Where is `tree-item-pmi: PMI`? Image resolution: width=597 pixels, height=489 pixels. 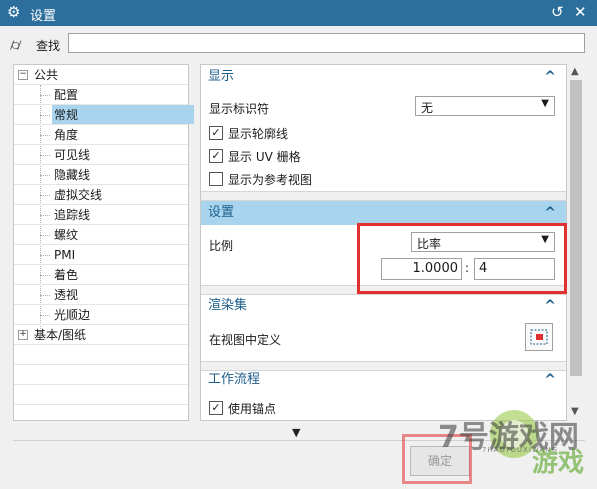
tree-item-pmi: PMI is located at coordinates (101, 255).